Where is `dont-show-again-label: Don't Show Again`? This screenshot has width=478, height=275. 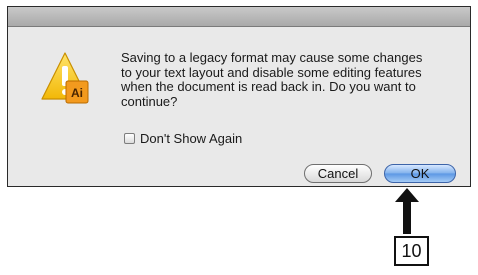
dont-show-again-label: Don't Show Again is located at coordinates (191, 138).